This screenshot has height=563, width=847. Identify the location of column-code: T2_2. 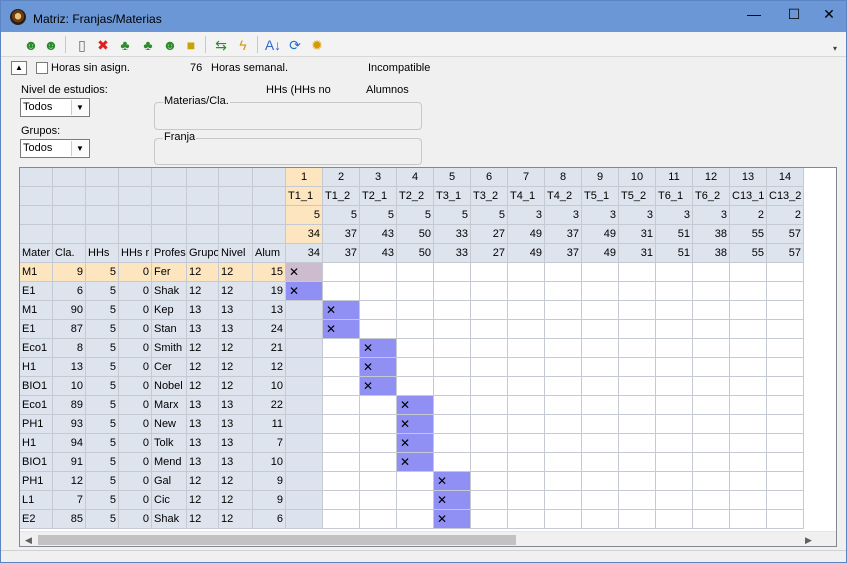
(415, 196).